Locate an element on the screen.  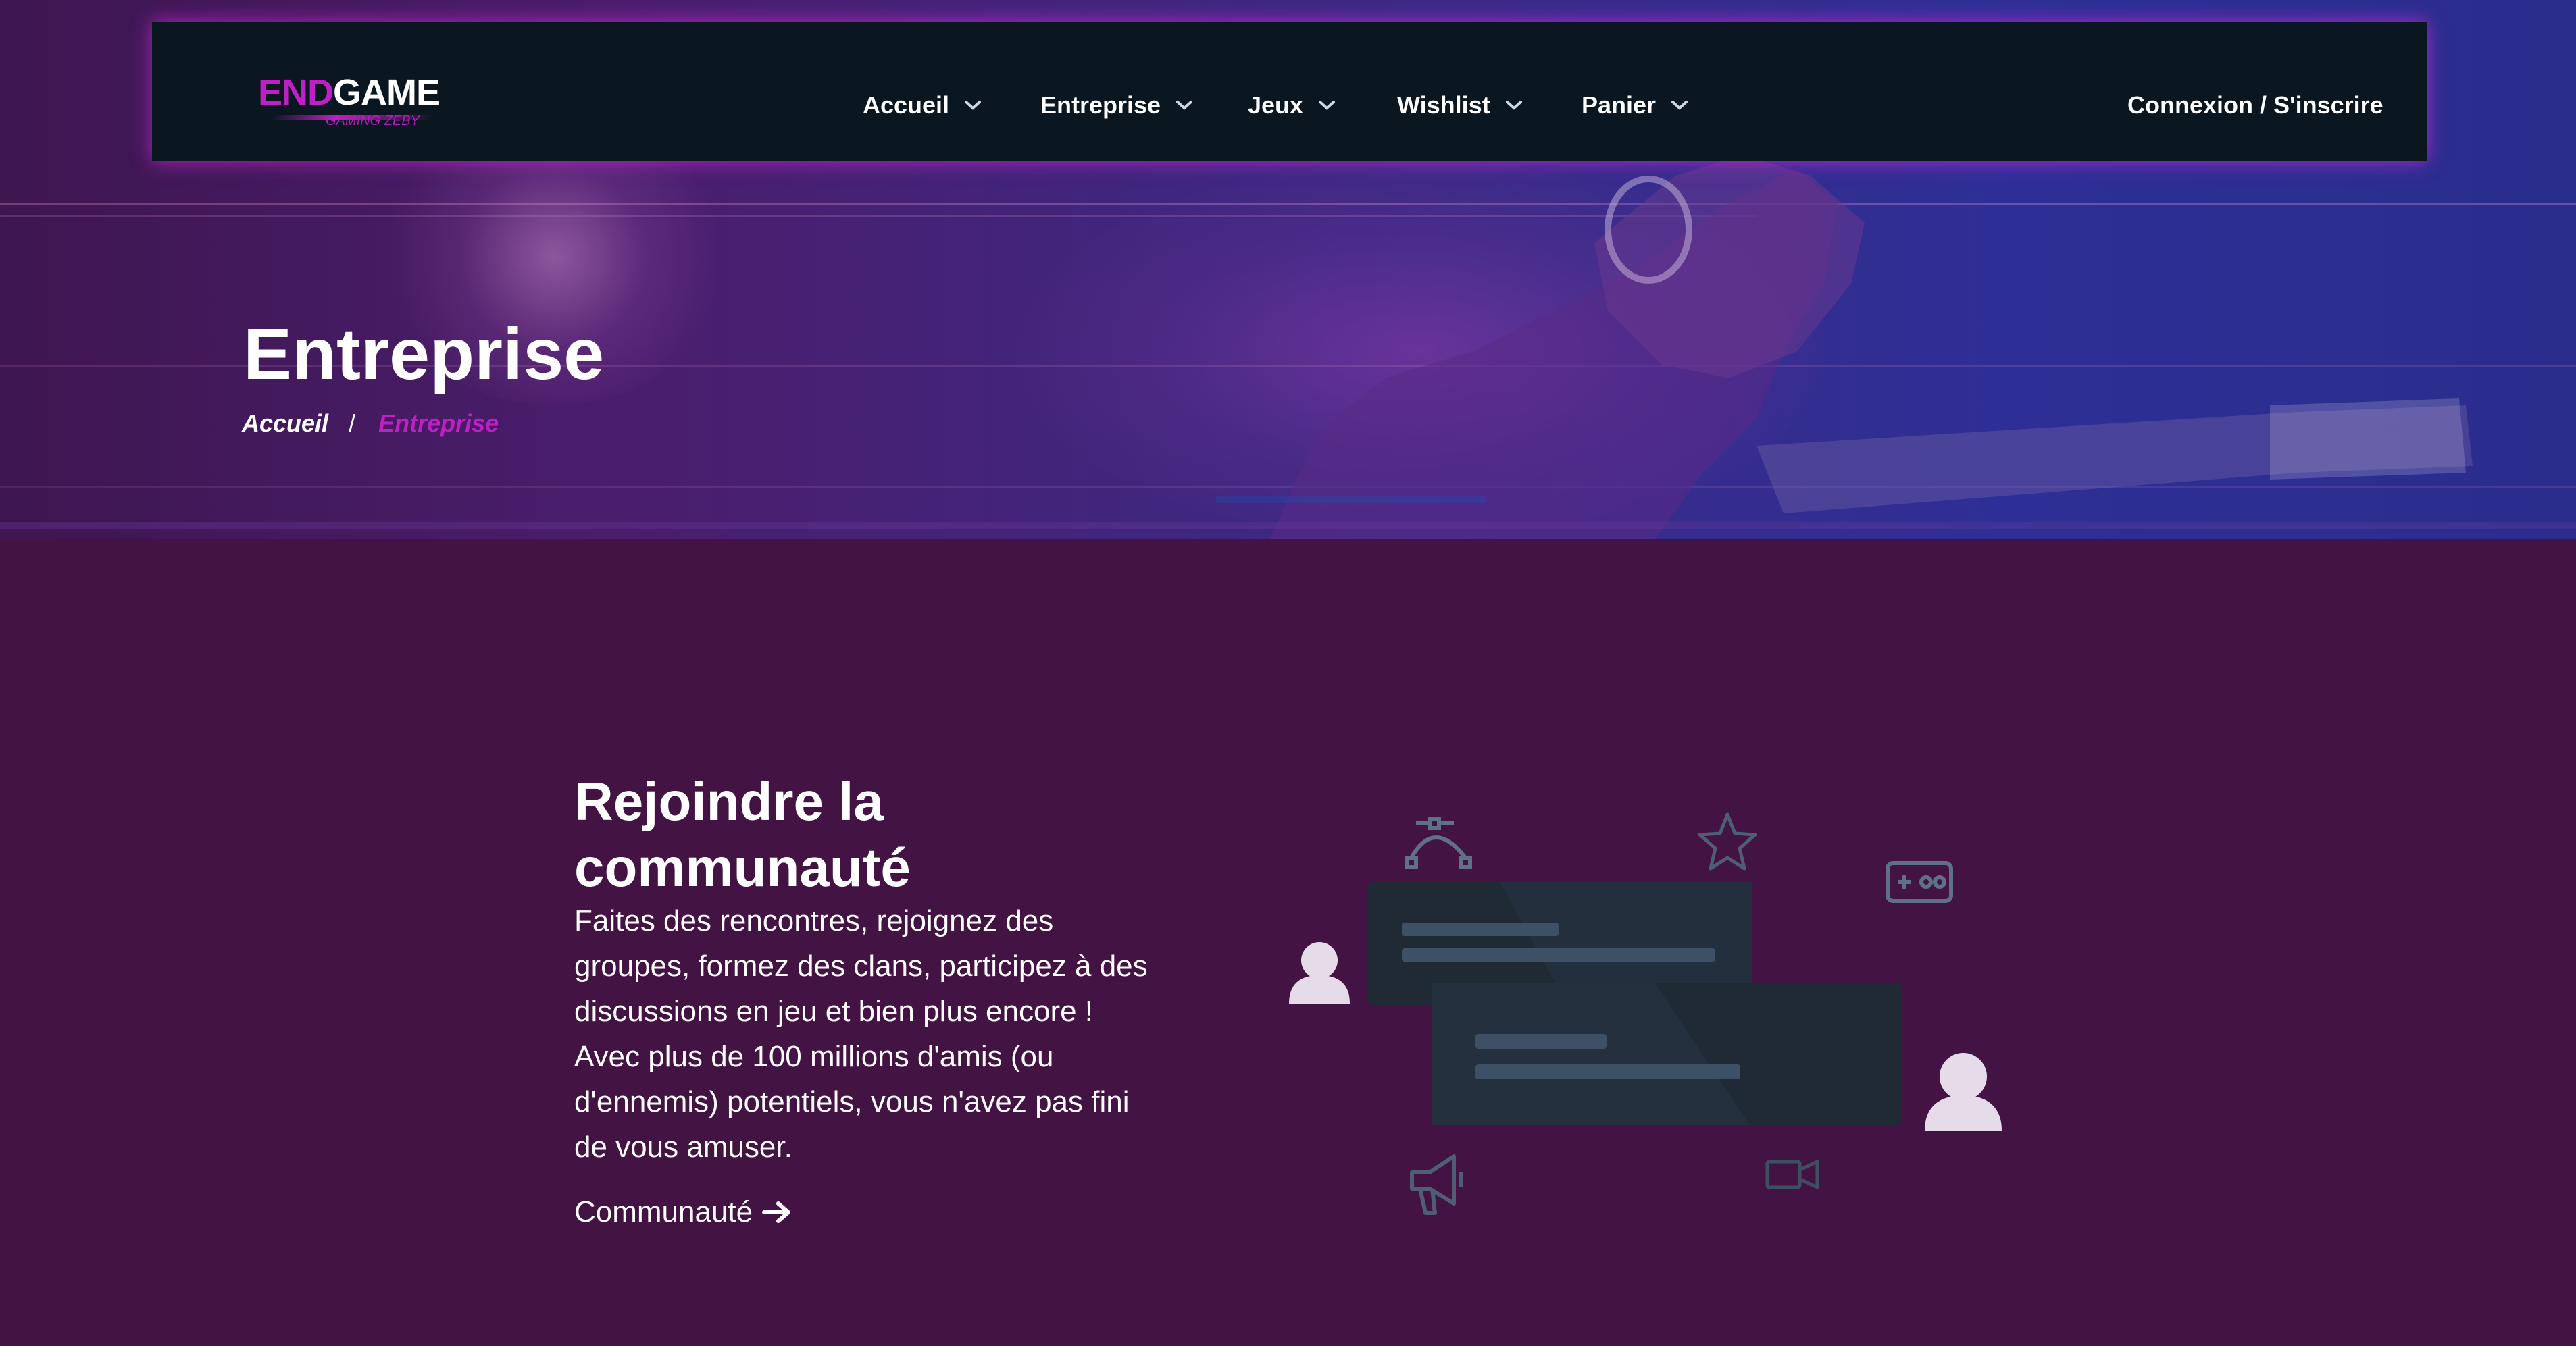
megaphone-icon is located at coordinates (1436, 1184).